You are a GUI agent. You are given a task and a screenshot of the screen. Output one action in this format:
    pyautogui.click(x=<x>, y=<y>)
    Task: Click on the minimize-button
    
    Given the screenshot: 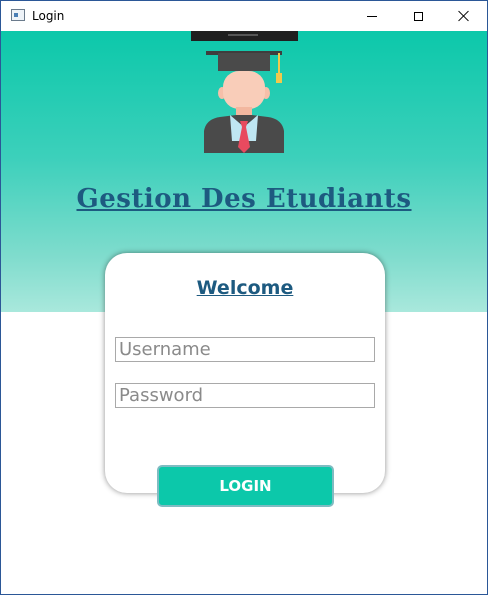 What is the action you would take?
    pyautogui.click(x=372, y=16)
    